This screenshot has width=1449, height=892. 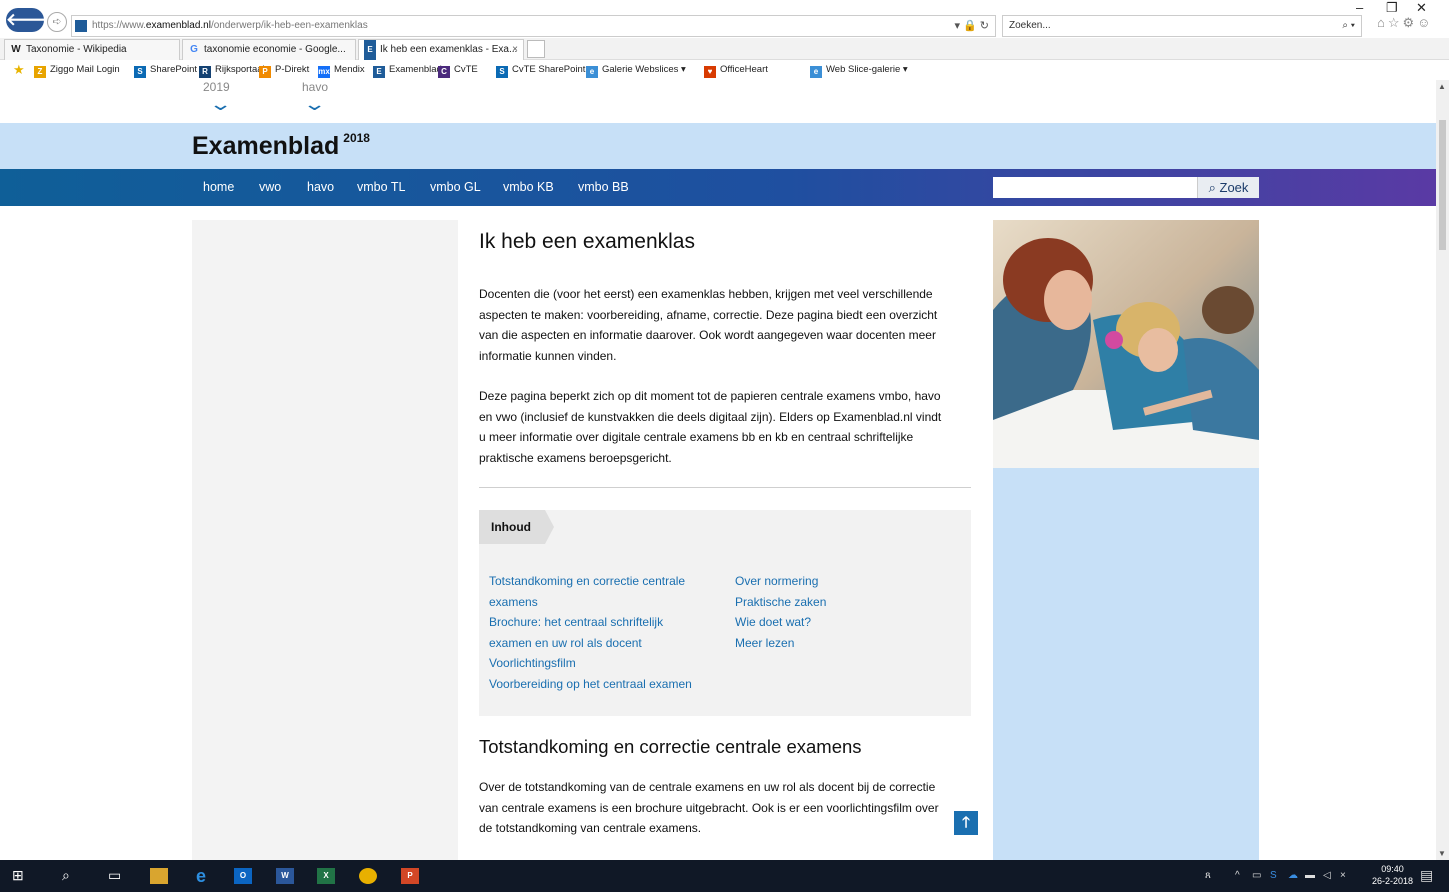 I want to click on onedrive-icon: ☁, so click(x=1293, y=875).